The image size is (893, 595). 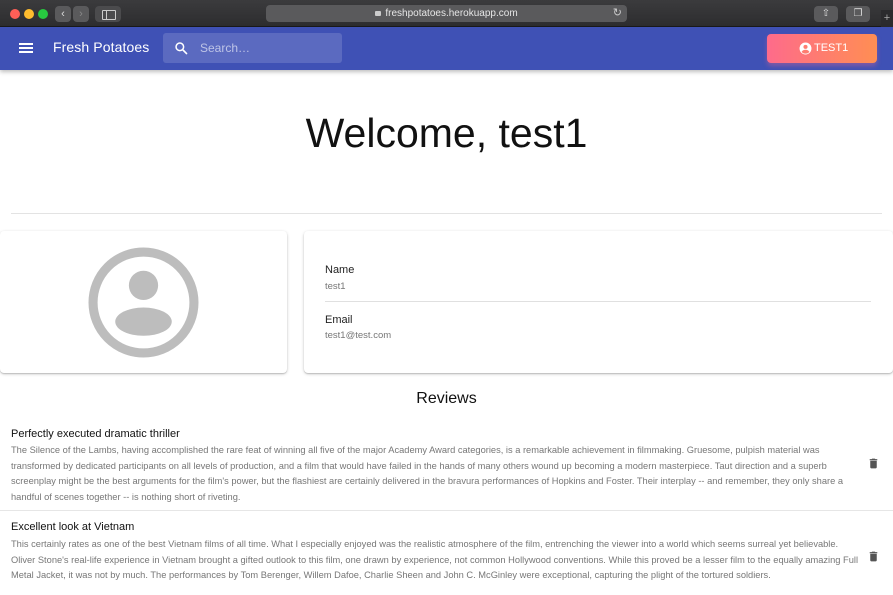 I want to click on browser-toolbar: ‹ › freshpotatoes.herokuapp.com ↻ ⇧ ❐ +, so click(x=446, y=13).